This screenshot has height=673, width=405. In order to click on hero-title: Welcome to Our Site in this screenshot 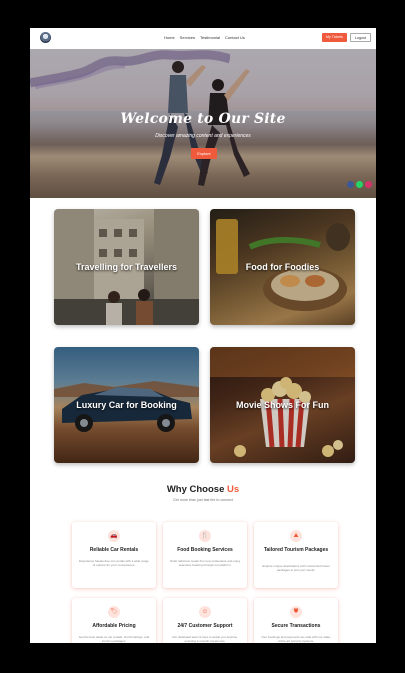, I will do `click(203, 119)`.